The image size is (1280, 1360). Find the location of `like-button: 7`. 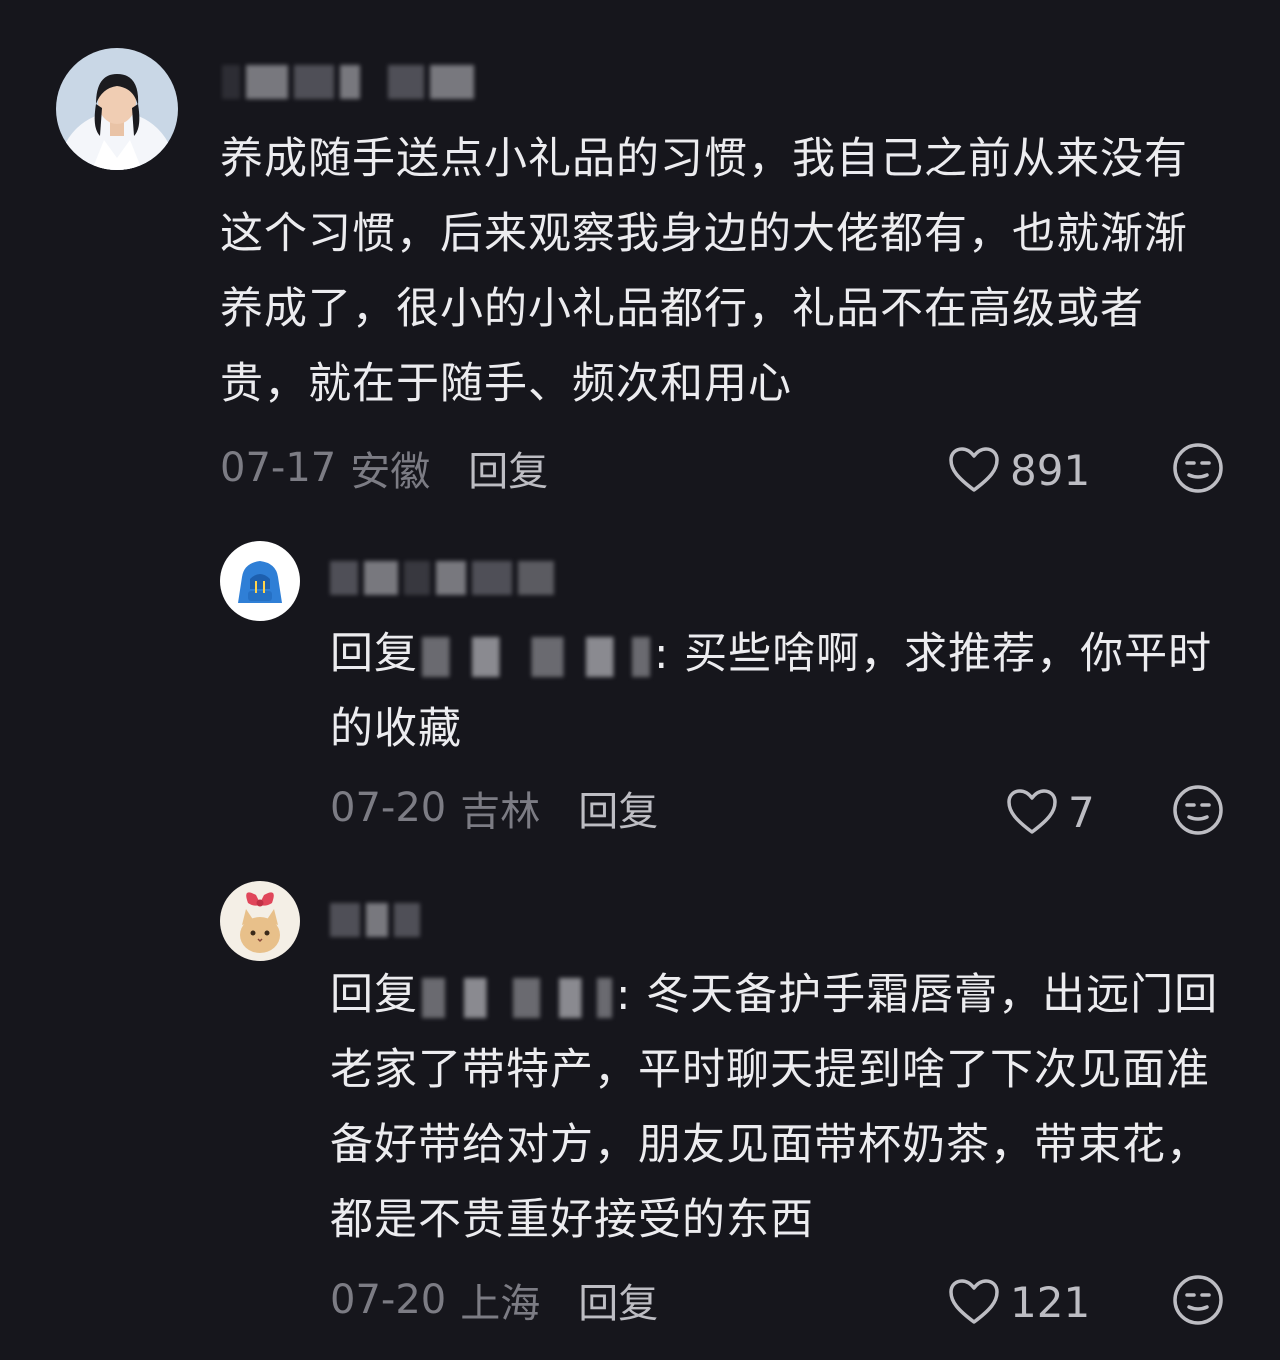

like-button: 7 is located at coordinates (1050, 812).